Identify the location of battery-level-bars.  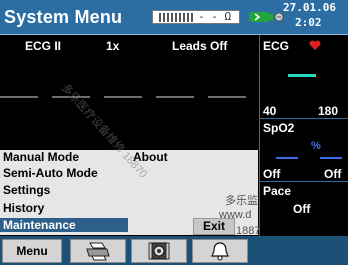
(177, 17).